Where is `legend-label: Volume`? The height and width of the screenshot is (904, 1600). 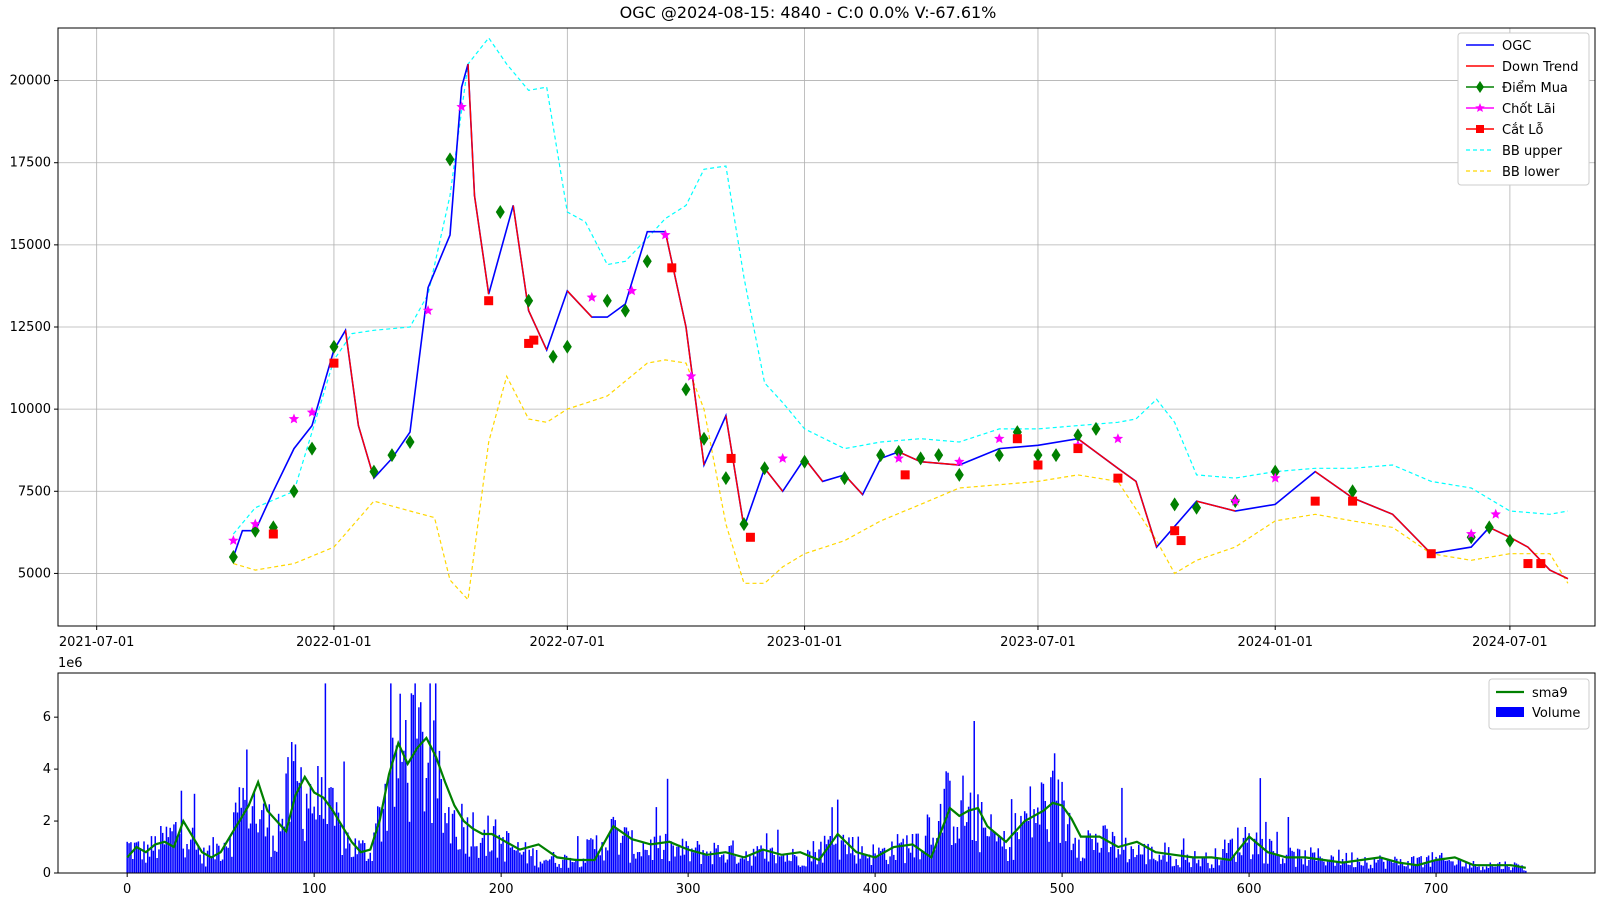 legend-label: Volume is located at coordinates (1556, 713).